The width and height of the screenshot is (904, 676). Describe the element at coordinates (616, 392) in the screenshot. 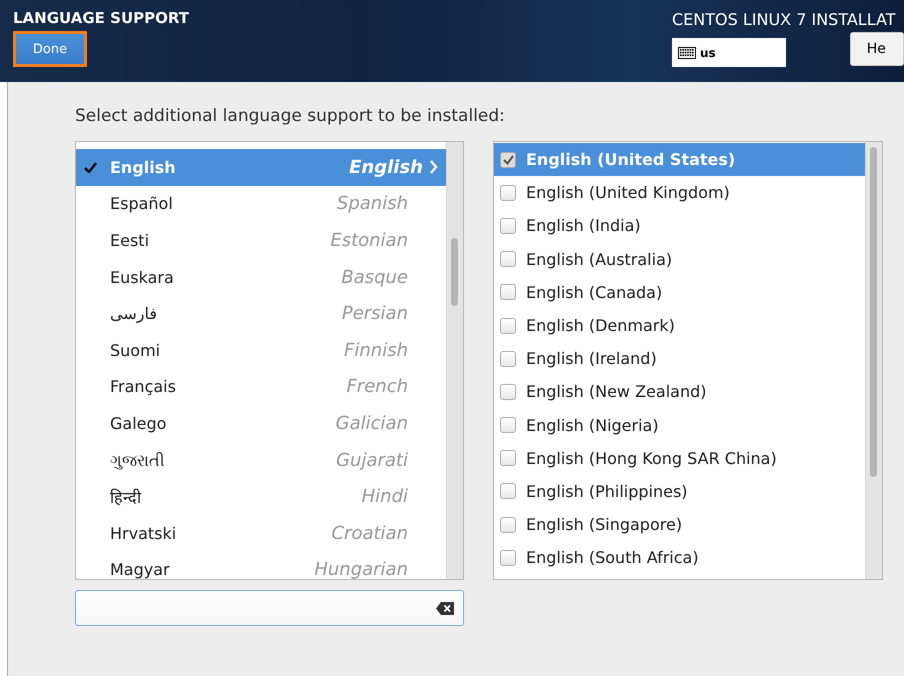

I see `locale-label: English (New Zealand)` at that location.